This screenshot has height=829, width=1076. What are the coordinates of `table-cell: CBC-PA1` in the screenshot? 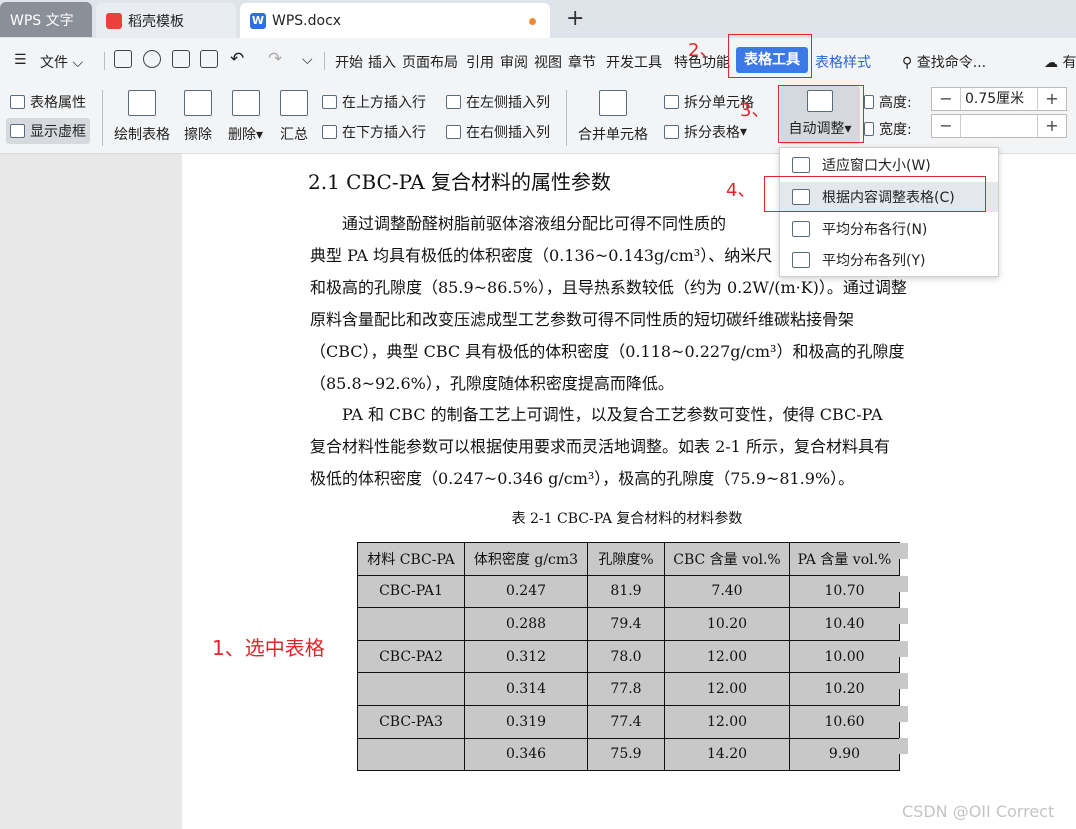 It's located at (411, 591).